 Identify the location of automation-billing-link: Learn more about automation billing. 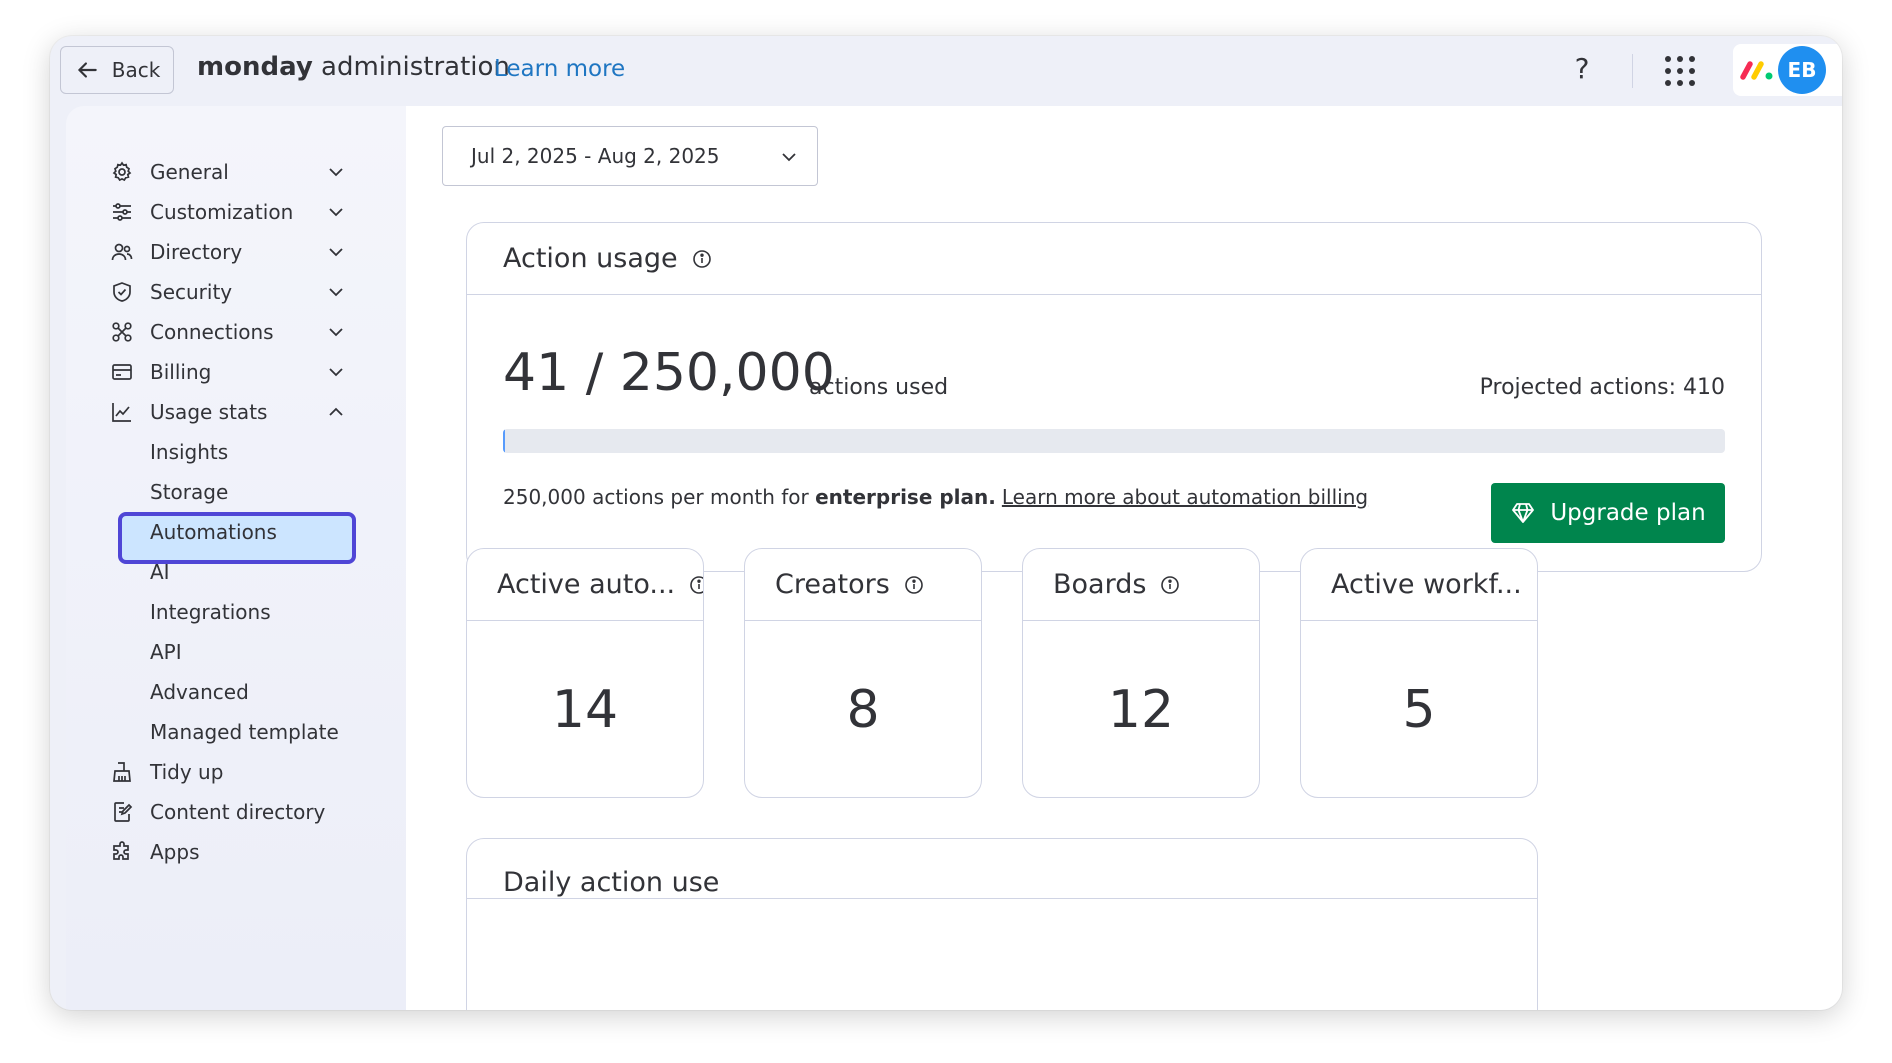
(1185, 497).